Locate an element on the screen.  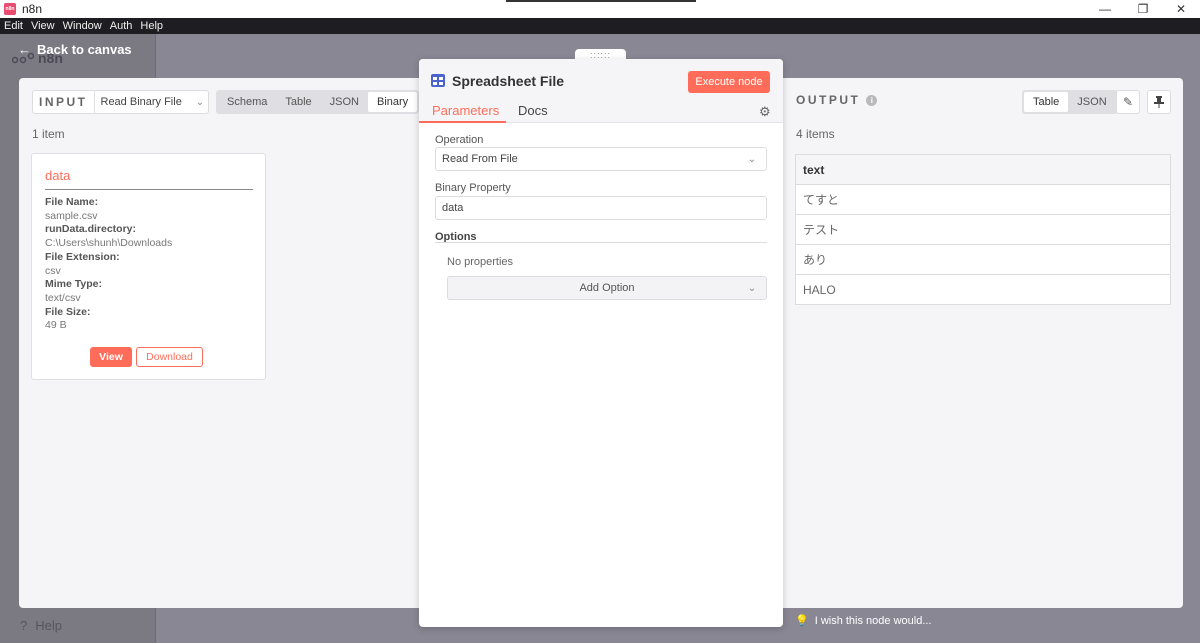
input-node-select: INPUT Read Binary File ⌄ is located at coordinates (120, 102).